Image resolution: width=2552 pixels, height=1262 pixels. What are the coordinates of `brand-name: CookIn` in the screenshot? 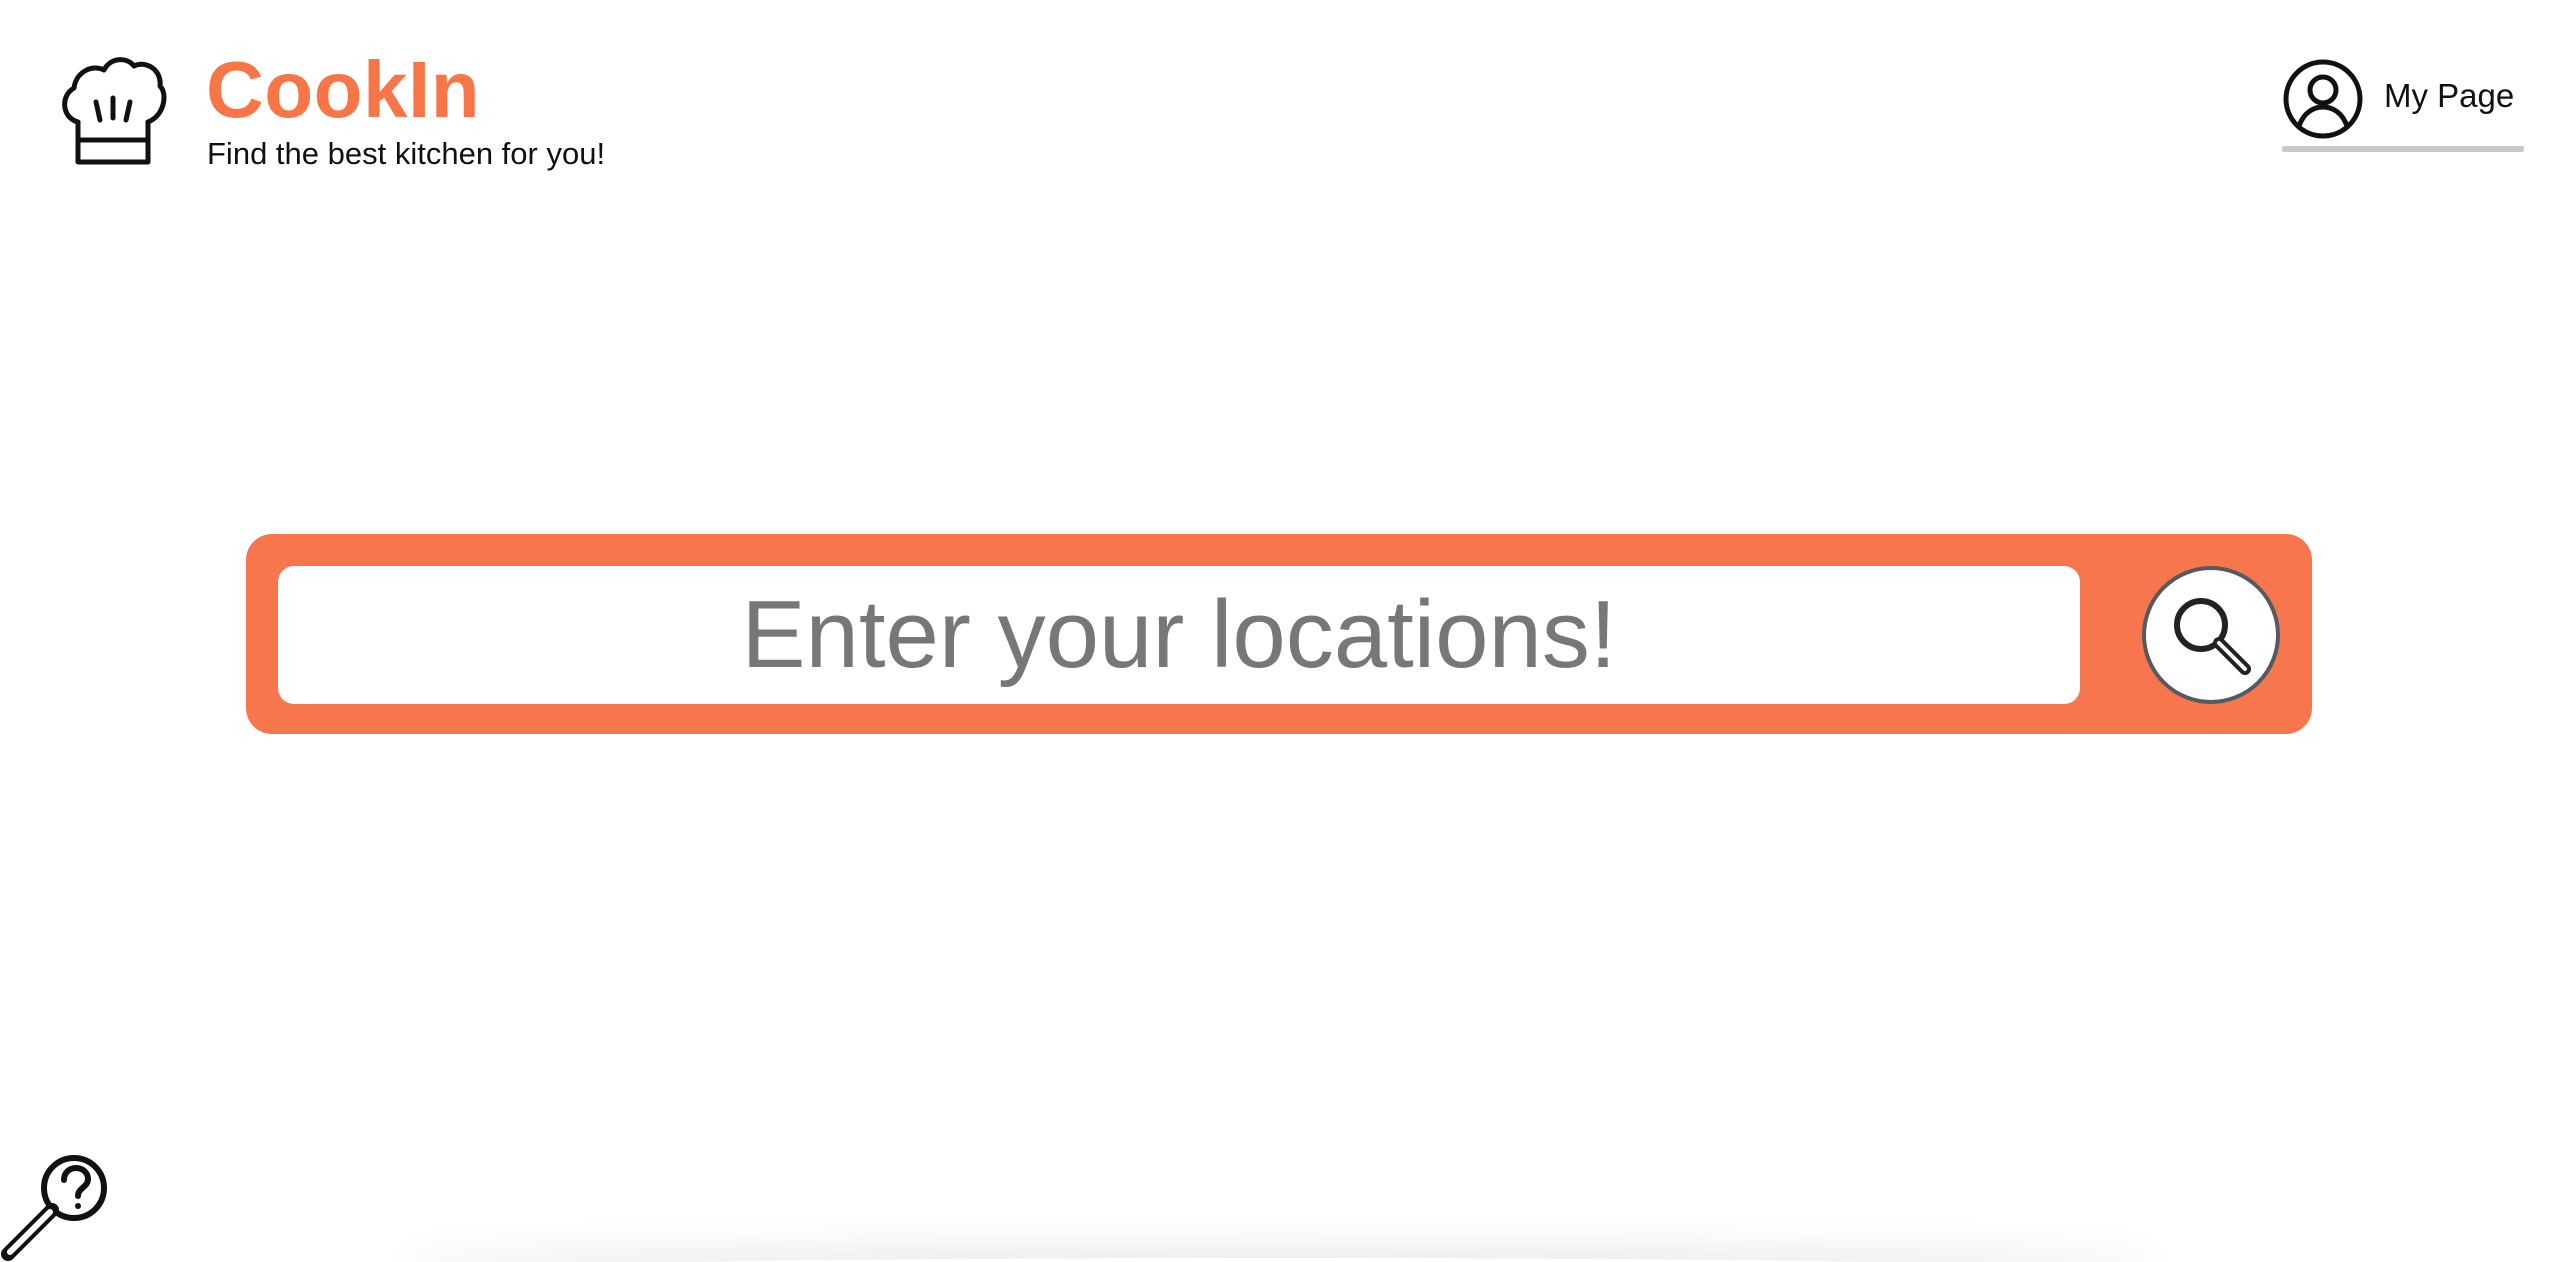 It's located at (343, 89).